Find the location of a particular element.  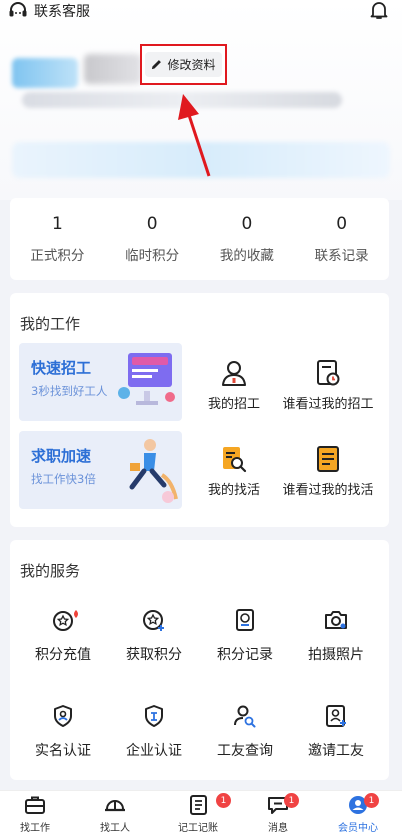

stat-formal-points: 1 正式积分 is located at coordinates (57, 239).